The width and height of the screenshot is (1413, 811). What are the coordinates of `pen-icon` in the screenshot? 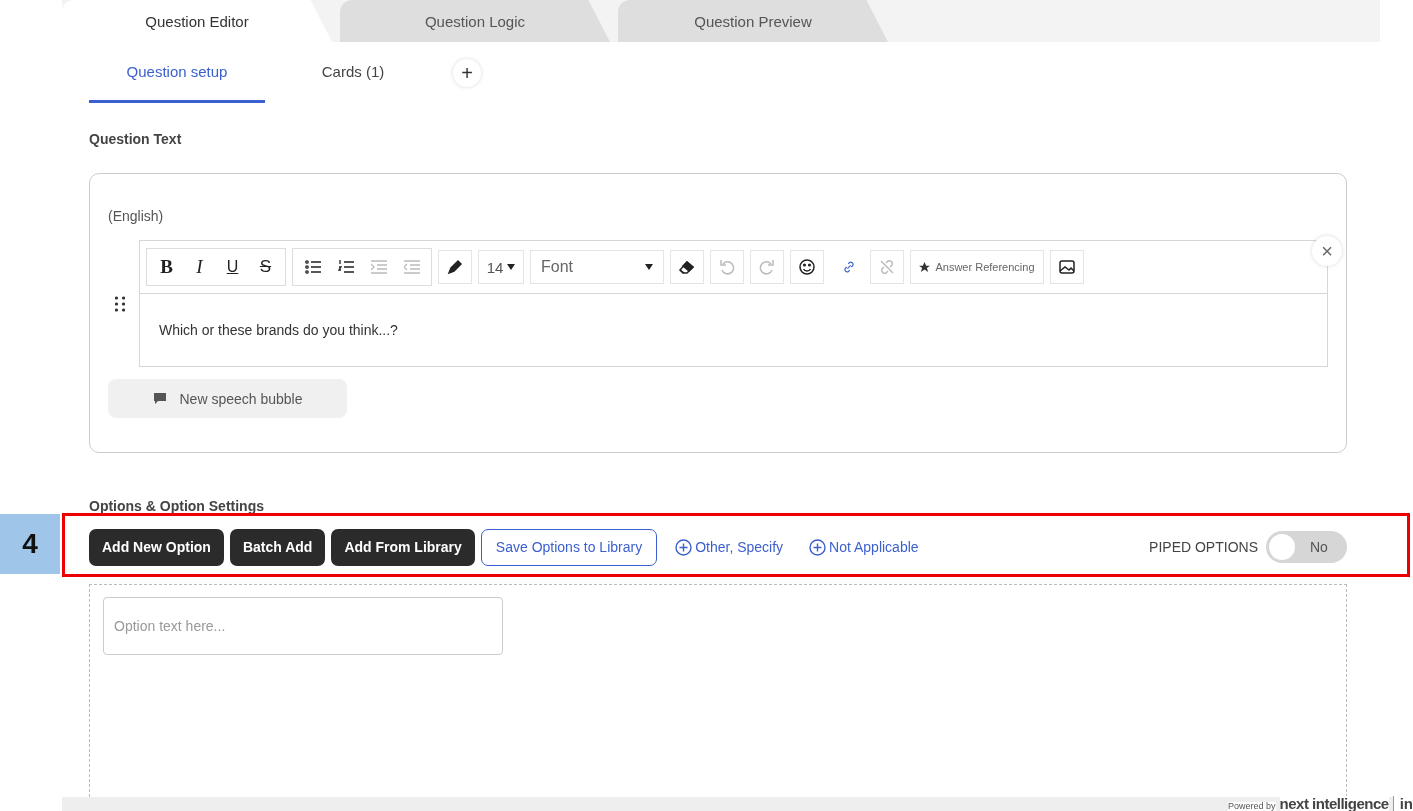 It's located at (455, 267).